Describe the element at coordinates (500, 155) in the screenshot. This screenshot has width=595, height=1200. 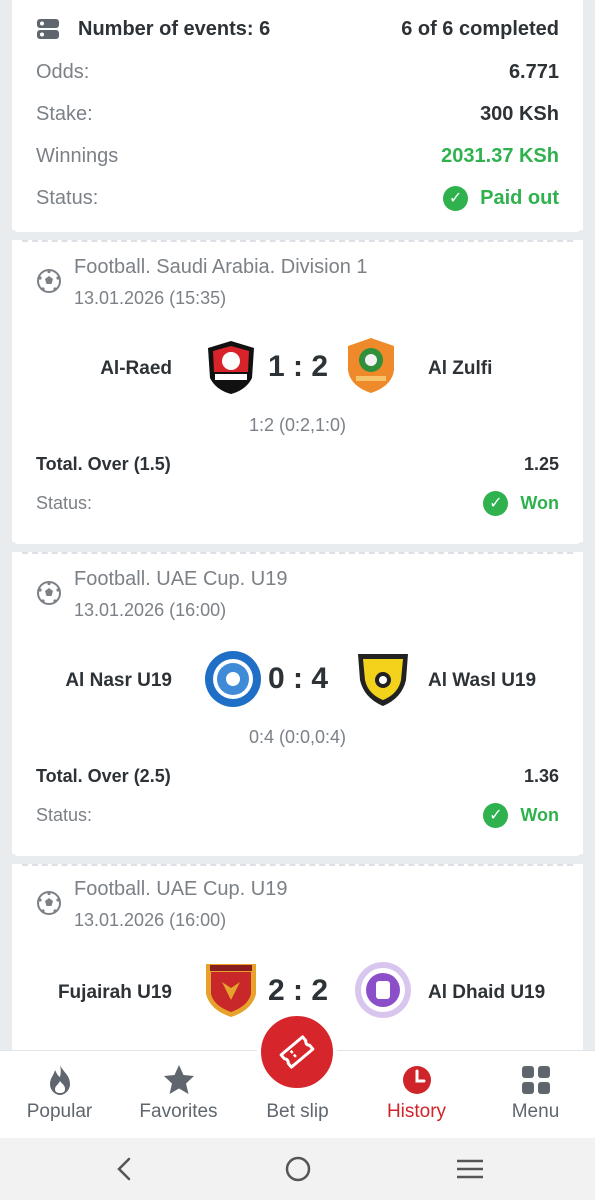
I see `winnings-value: 2031.37 KSh` at that location.